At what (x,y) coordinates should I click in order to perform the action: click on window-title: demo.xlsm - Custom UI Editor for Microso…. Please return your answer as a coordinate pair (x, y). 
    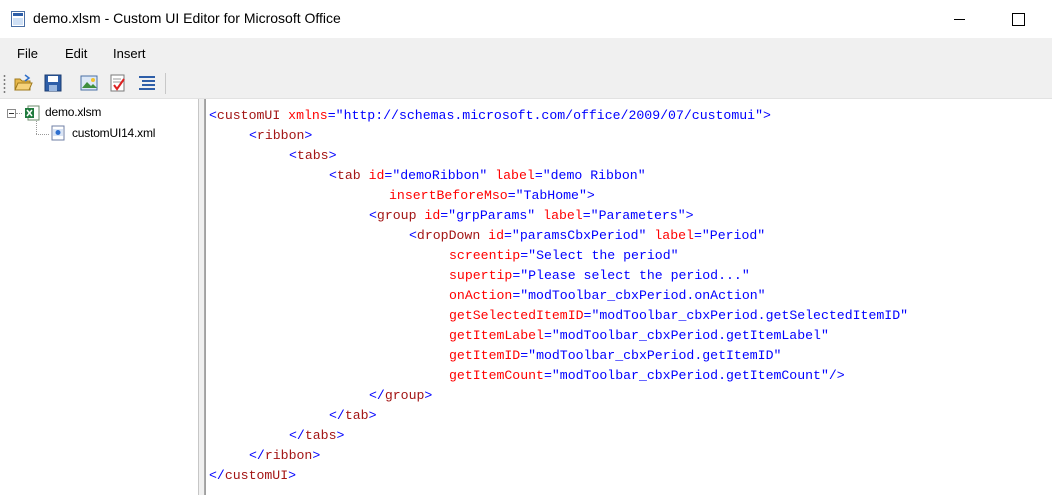
    Looking at the image, I should click on (187, 18).